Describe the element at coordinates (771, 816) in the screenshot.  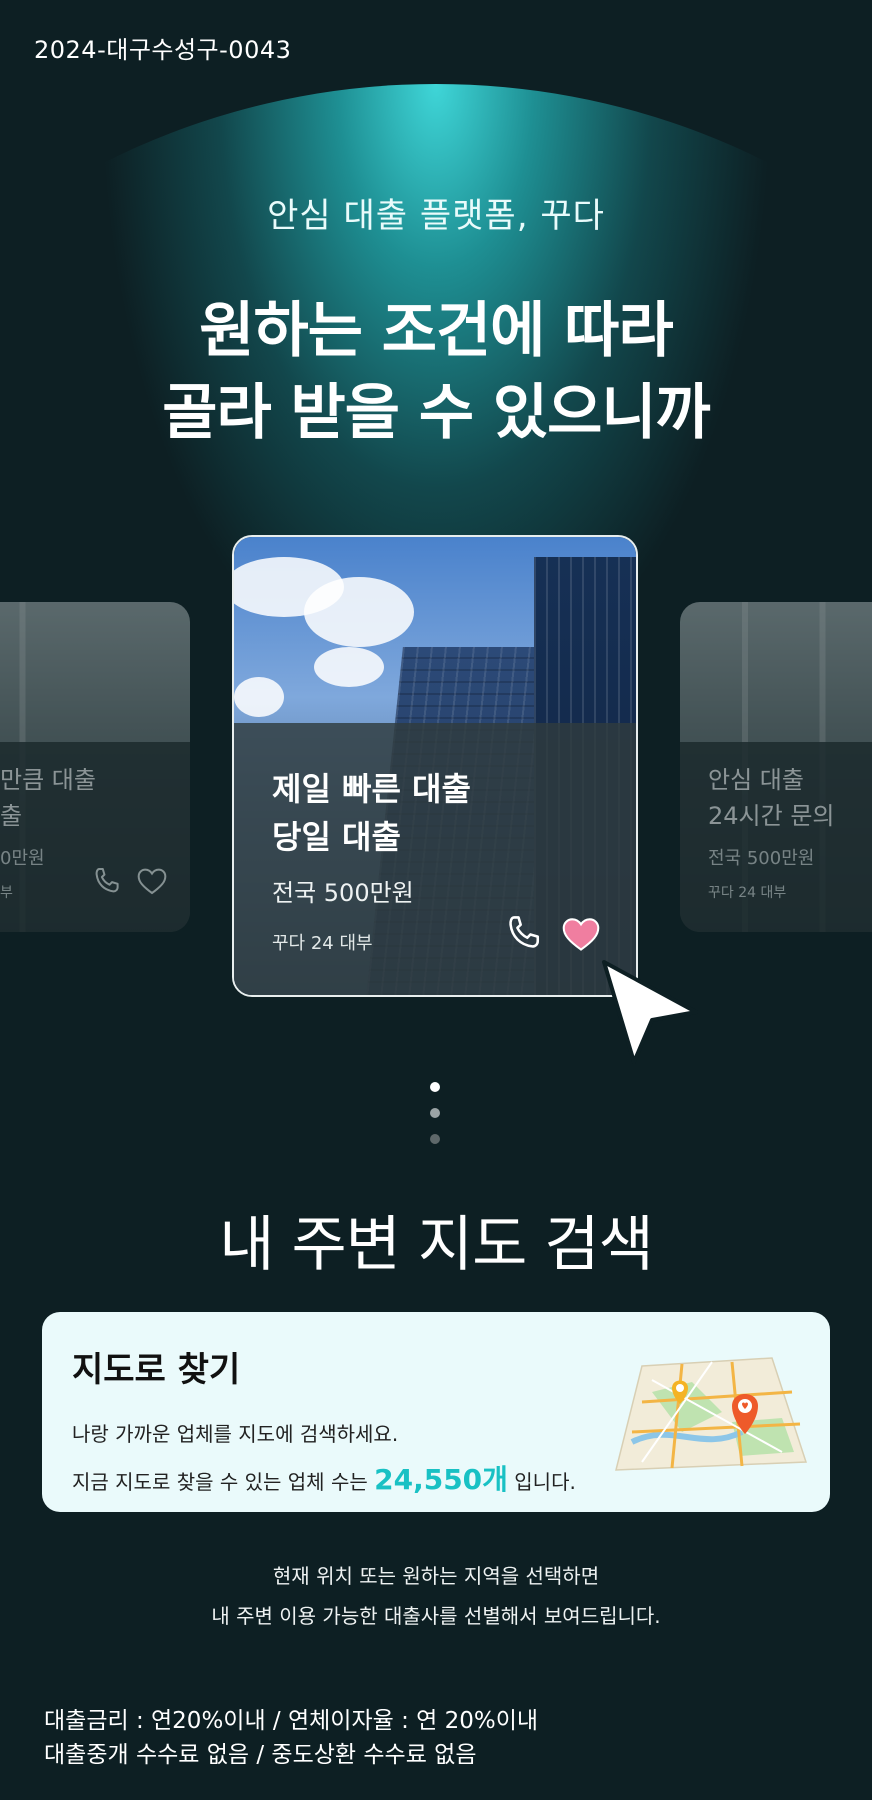
I see `card-title-line2: 24시간 문의` at that location.